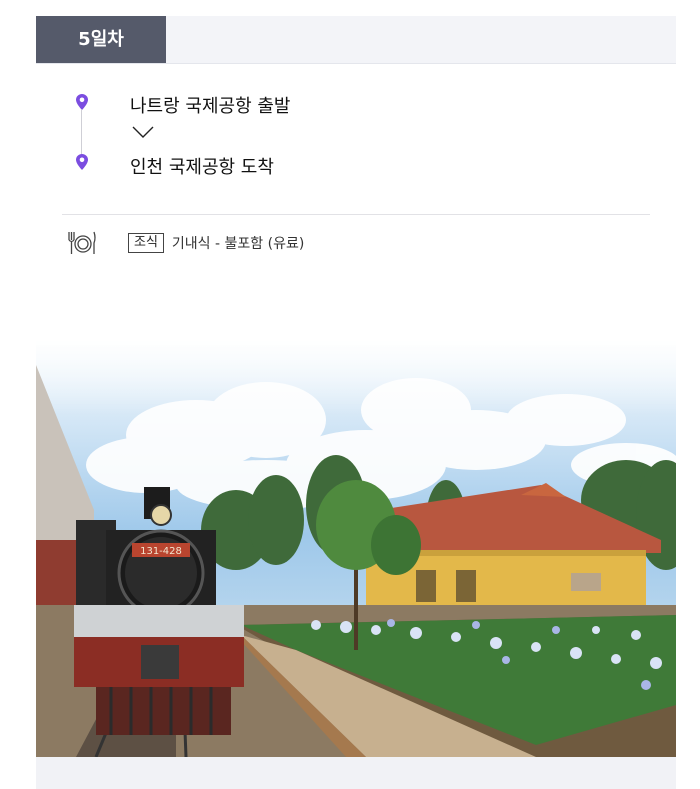  I want to click on arrival-text: 인천 국제공항 도착, so click(202, 167).